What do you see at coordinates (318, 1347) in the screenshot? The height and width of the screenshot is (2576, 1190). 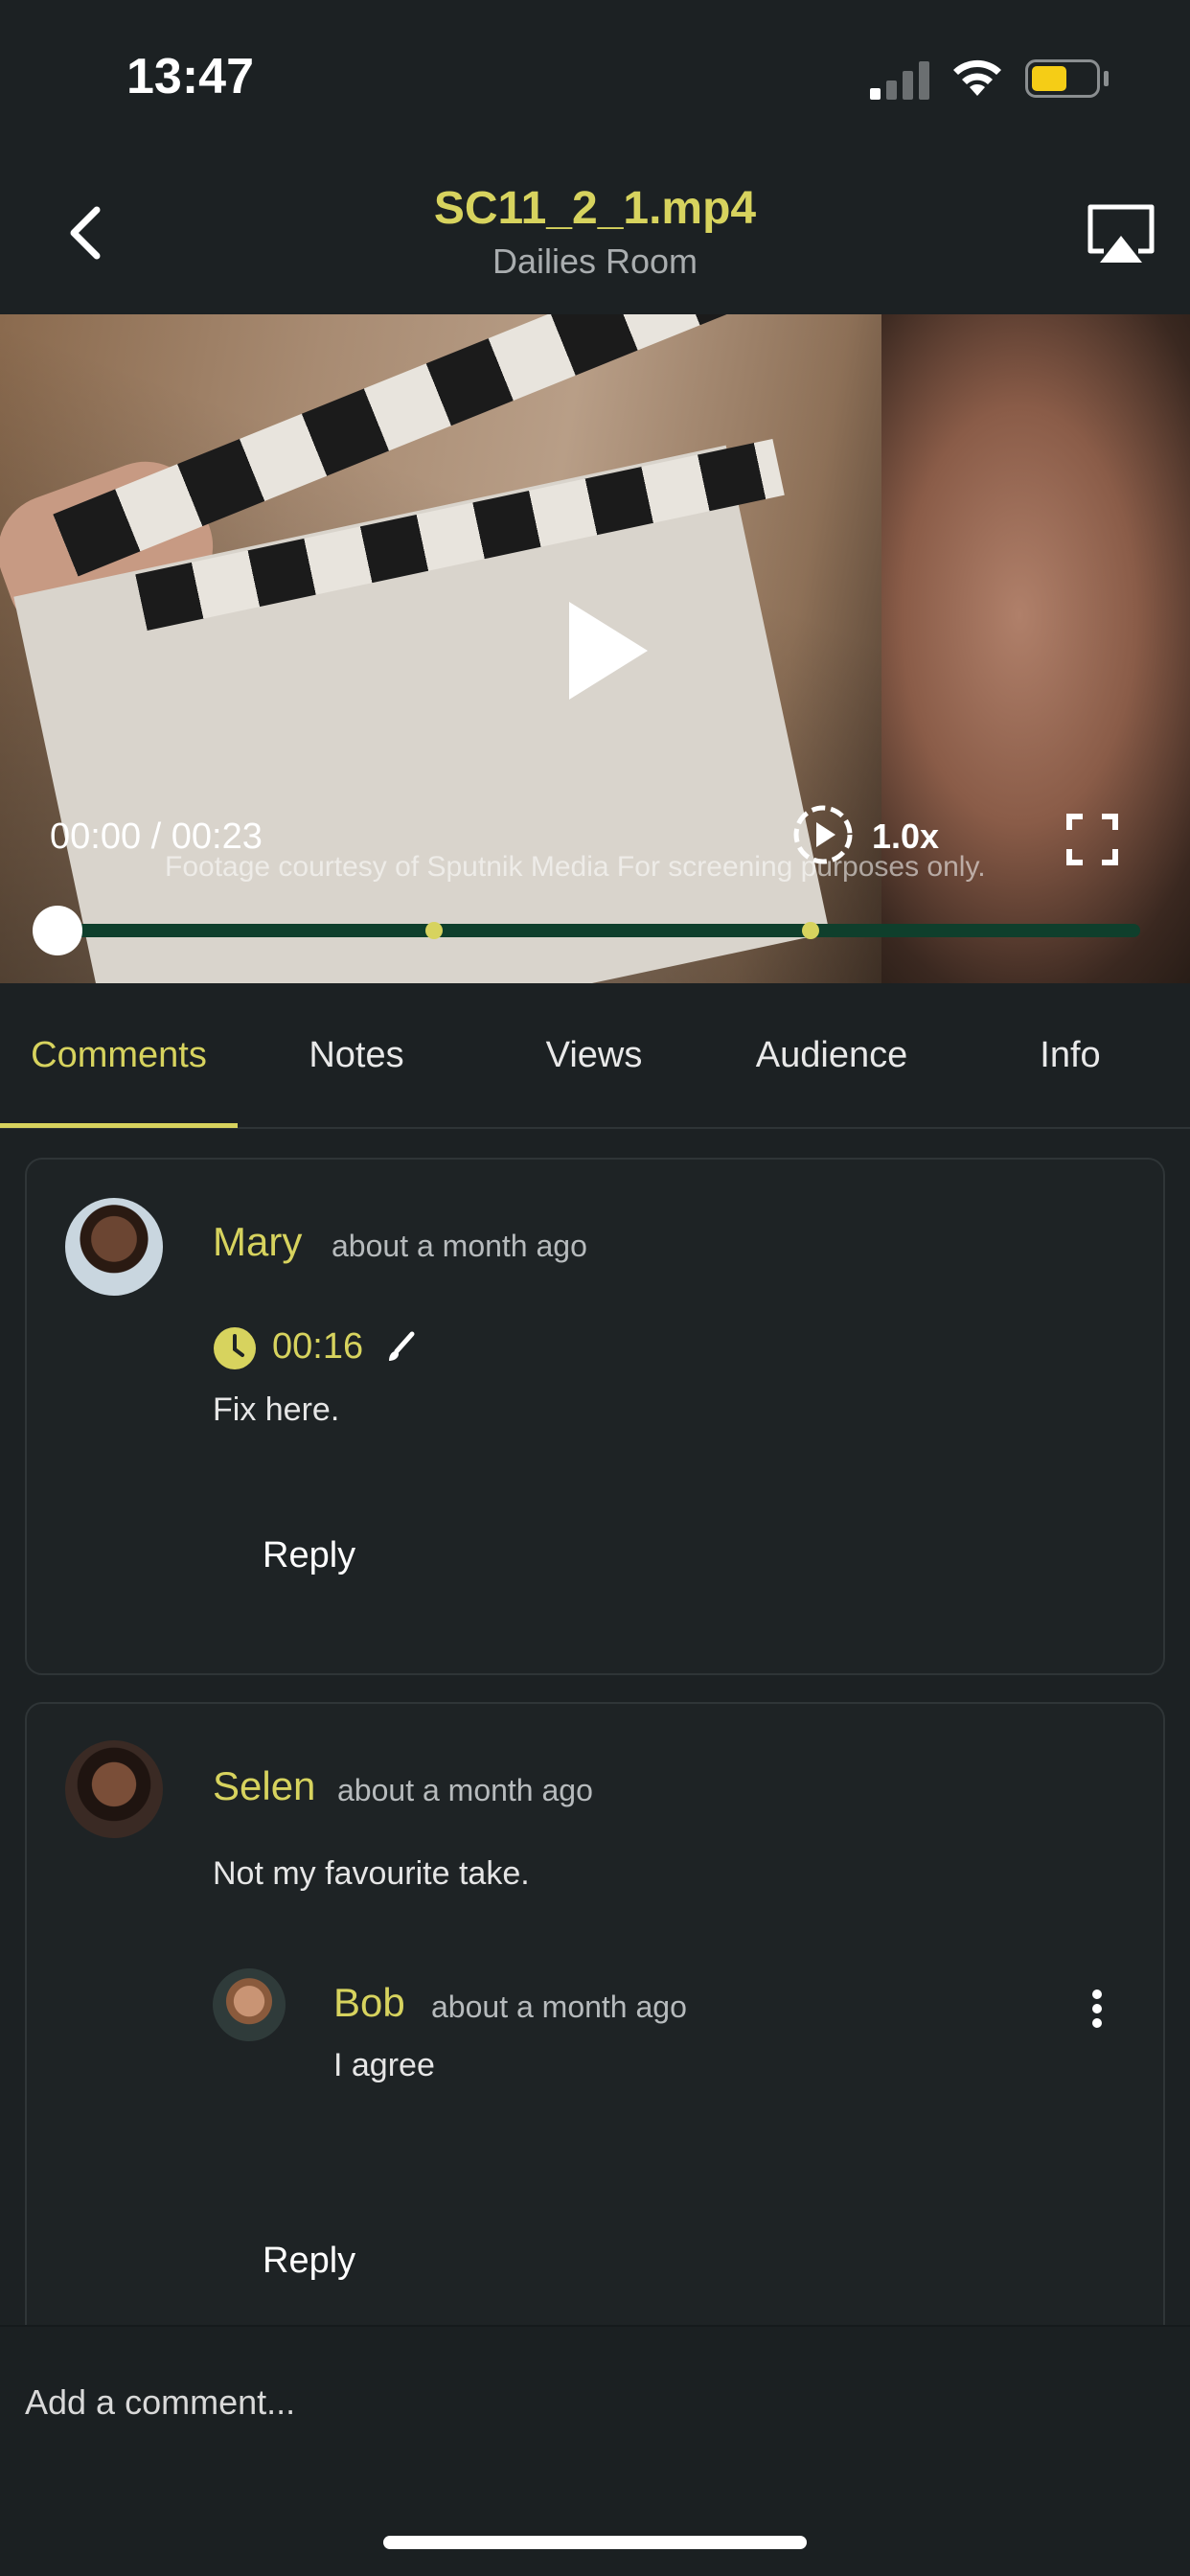 I see `comment-timecode: 00:16` at bounding box center [318, 1347].